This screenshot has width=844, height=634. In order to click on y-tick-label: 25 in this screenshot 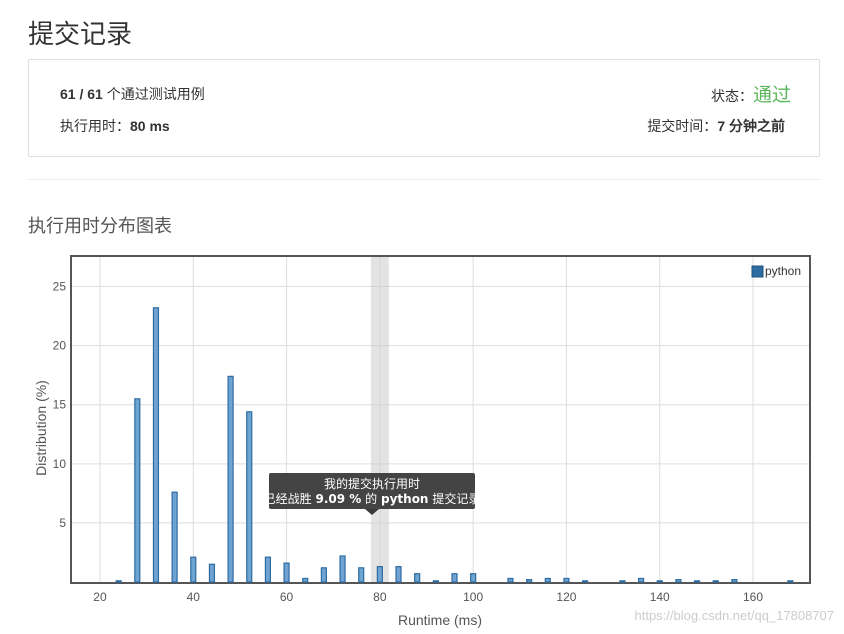, I will do `click(60, 287)`.